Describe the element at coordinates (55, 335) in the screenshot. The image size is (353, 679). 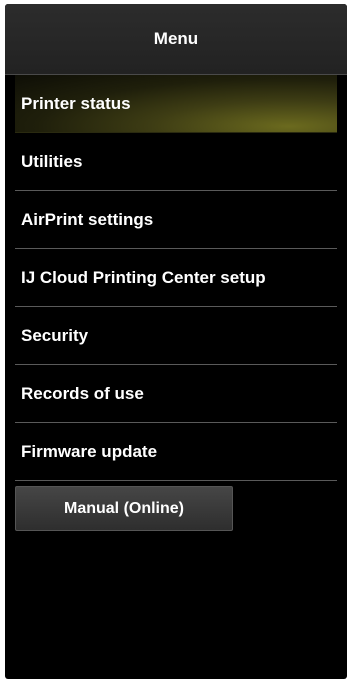
I see `menu-item-label: Security` at that location.